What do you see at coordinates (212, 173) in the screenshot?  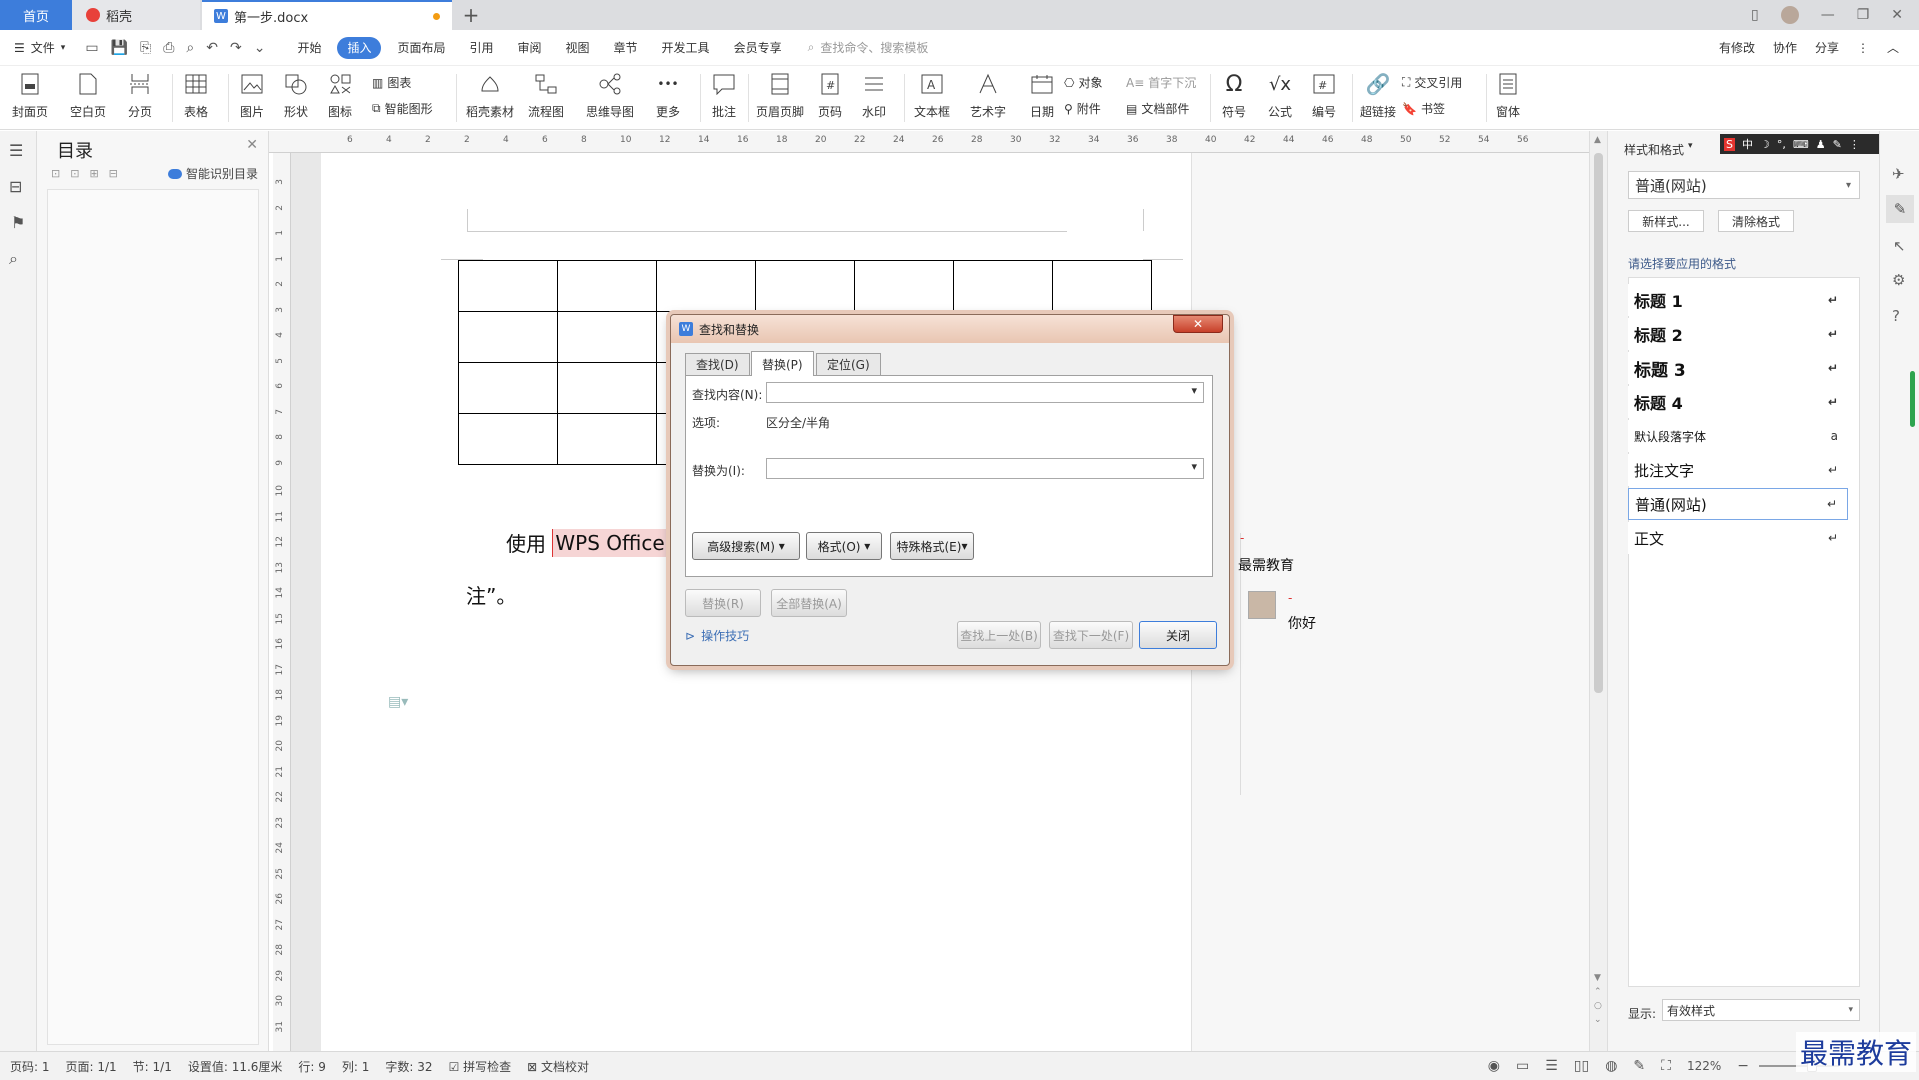 I see `smart-toc-button: 智能识别目录` at bounding box center [212, 173].